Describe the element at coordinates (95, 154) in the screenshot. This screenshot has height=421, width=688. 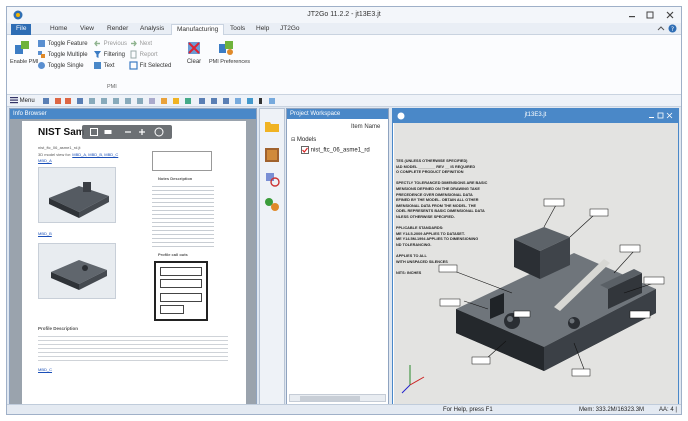
I see `model-view-links: MBD_A, MBD_B, MBD_C` at that location.